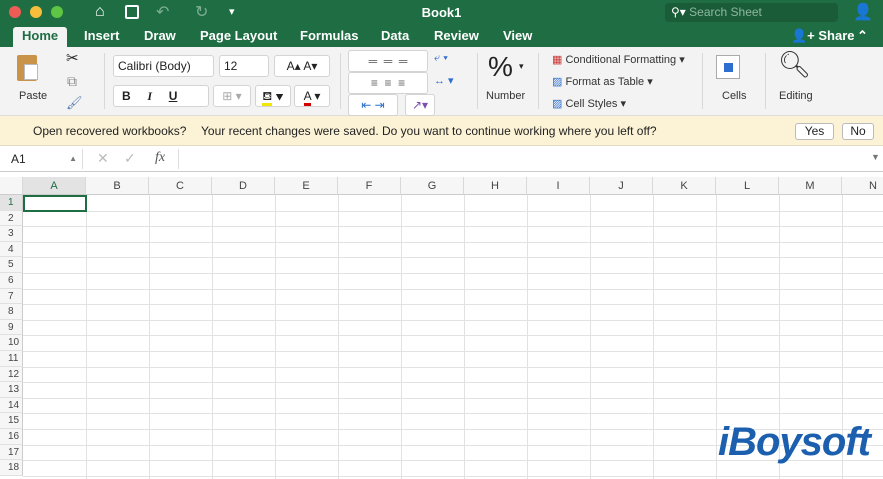  Describe the element at coordinates (456, 37) in the screenshot. I see `tab-review: Review` at that location.